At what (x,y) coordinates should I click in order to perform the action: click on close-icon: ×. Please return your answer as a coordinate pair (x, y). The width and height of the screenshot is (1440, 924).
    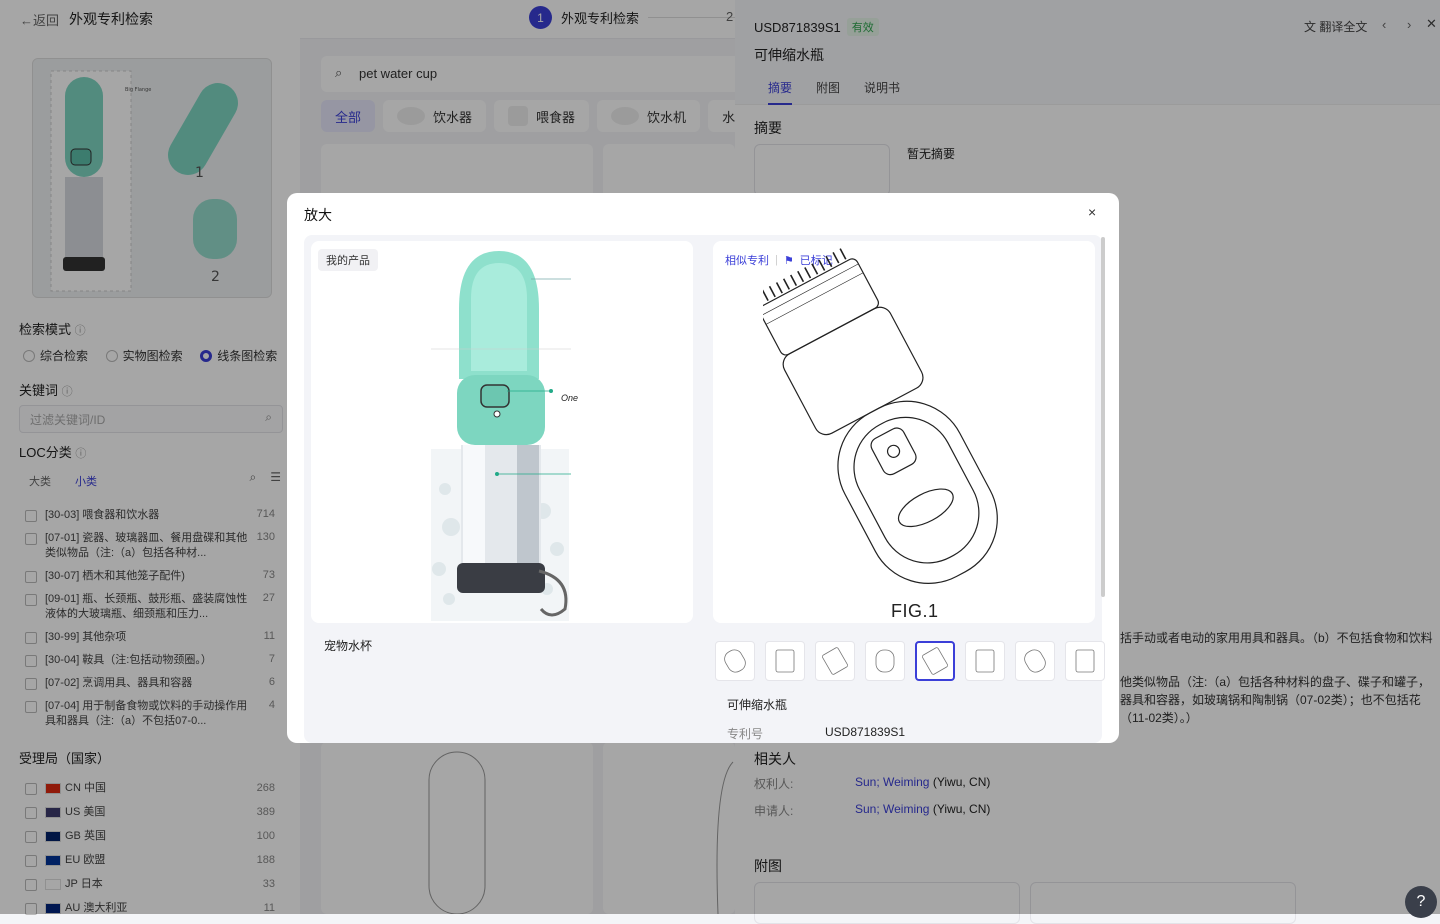
    Looking at the image, I should click on (1092, 212).